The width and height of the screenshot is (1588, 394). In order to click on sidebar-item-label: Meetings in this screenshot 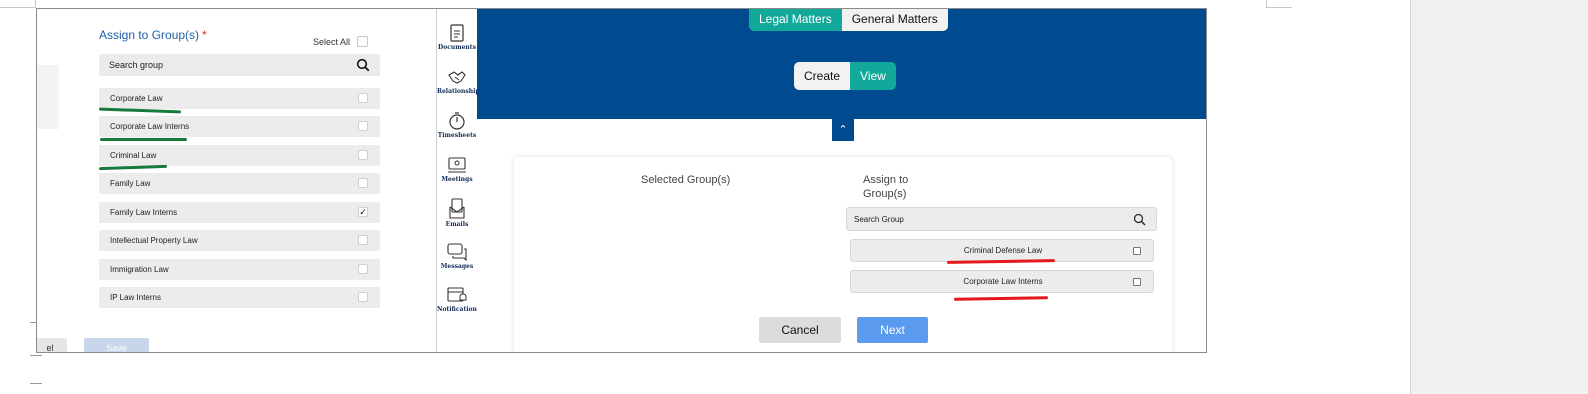, I will do `click(457, 179)`.